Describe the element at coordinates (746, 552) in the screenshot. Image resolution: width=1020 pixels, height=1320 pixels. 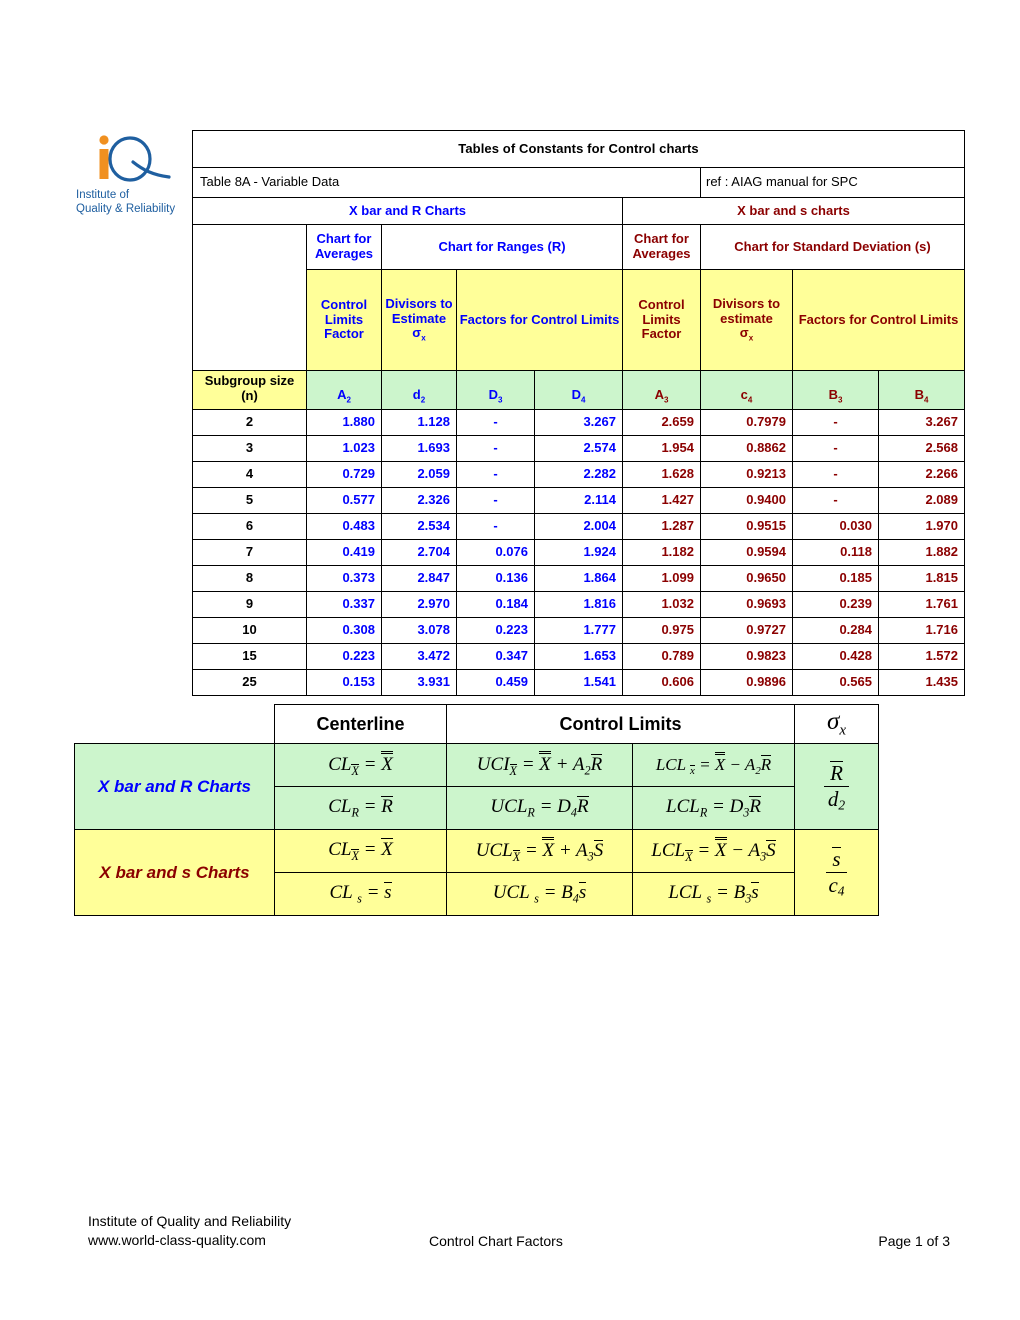
I see `cell-c4: 0.9594` at that location.